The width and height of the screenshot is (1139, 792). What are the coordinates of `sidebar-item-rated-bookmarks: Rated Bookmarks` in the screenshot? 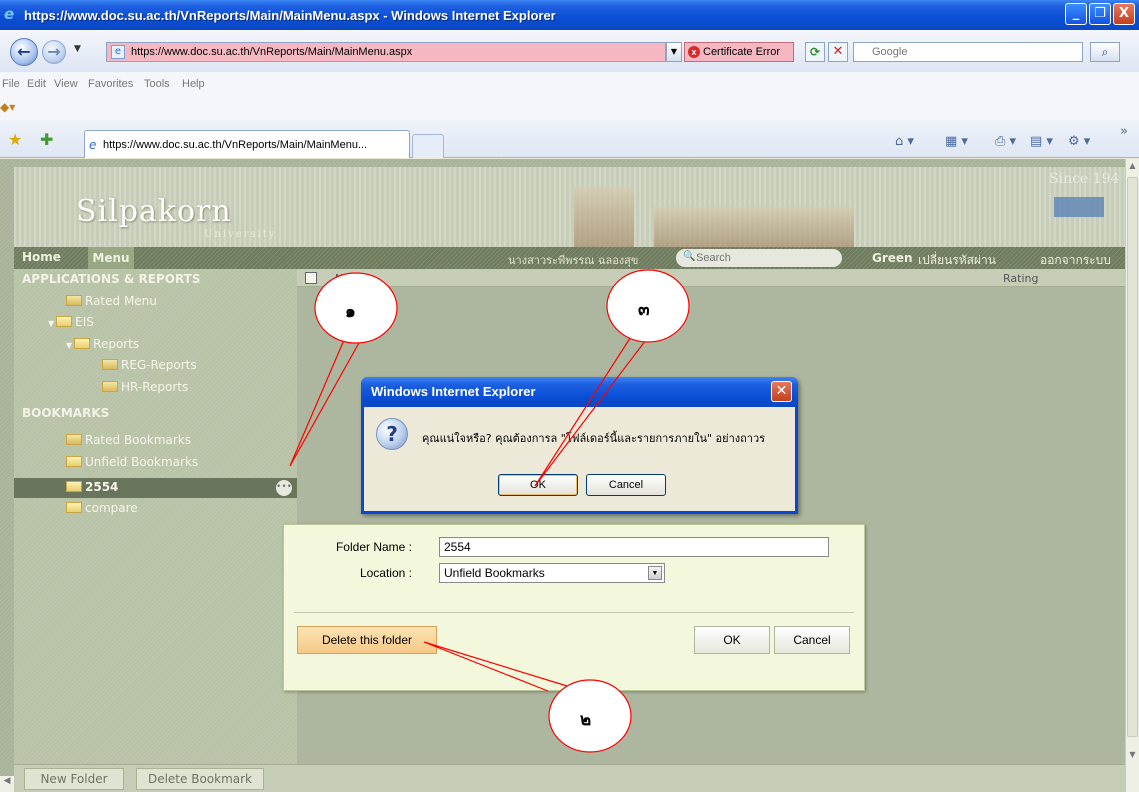 It's located at (128, 440).